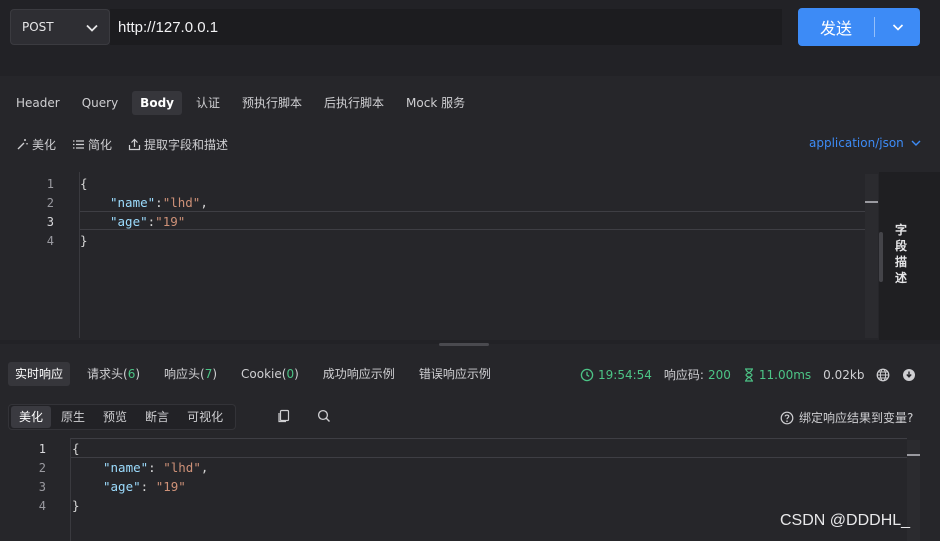  Describe the element at coordinates (856, 418) in the screenshot. I see `bind-variable-label: 绑定响应结果到变量?` at that location.